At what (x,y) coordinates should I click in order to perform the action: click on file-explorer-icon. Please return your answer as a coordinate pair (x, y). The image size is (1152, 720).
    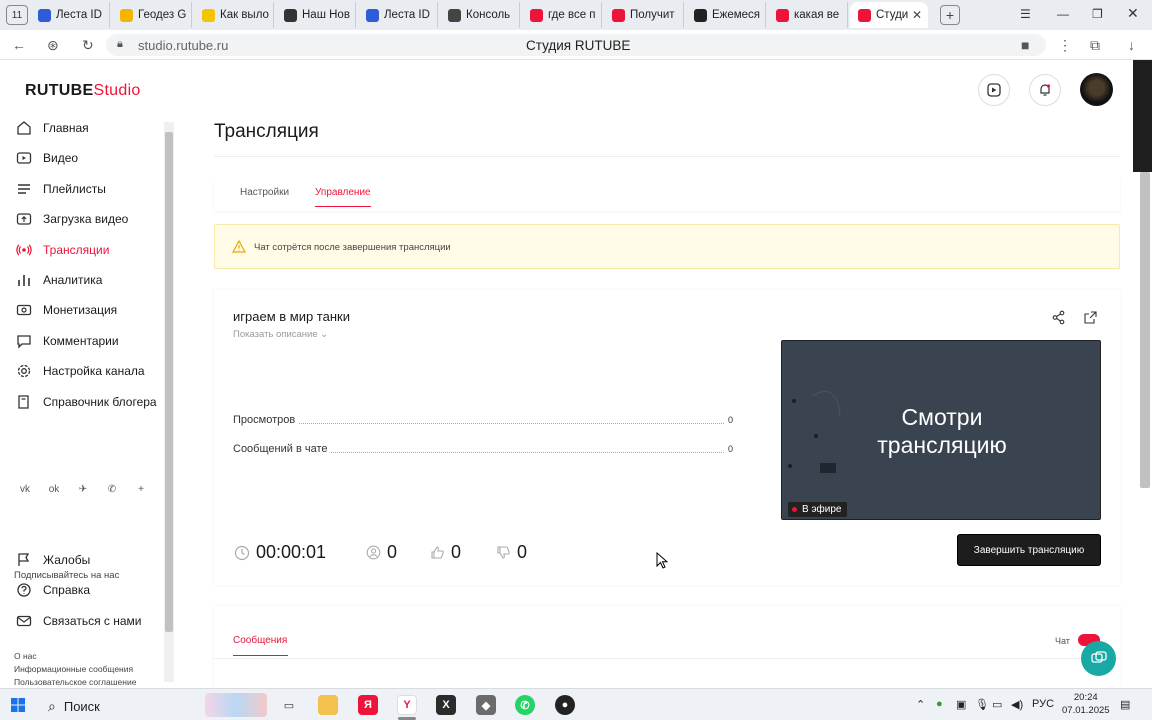
    Looking at the image, I should click on (328, 705).